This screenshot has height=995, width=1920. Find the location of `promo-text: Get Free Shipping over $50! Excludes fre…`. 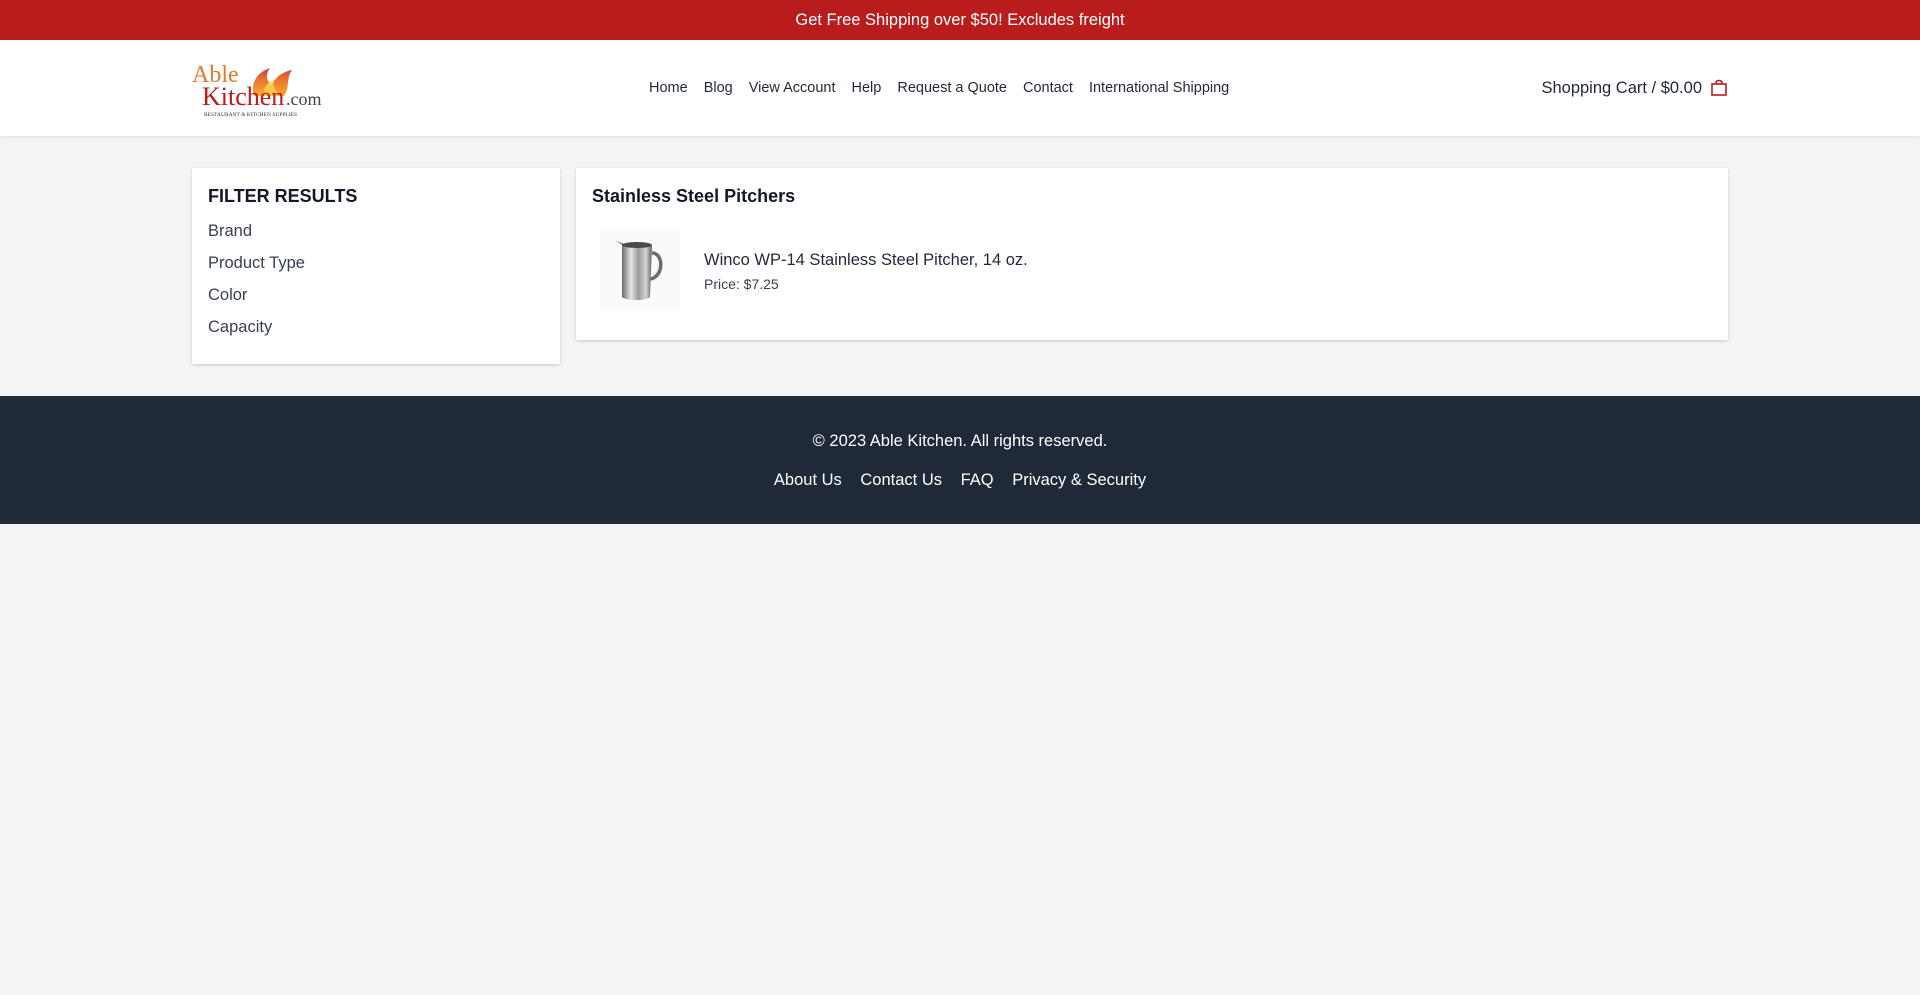

promo-text: Get Free Shipping over $50! Excludes fre… is located at coordinates (960, 19).